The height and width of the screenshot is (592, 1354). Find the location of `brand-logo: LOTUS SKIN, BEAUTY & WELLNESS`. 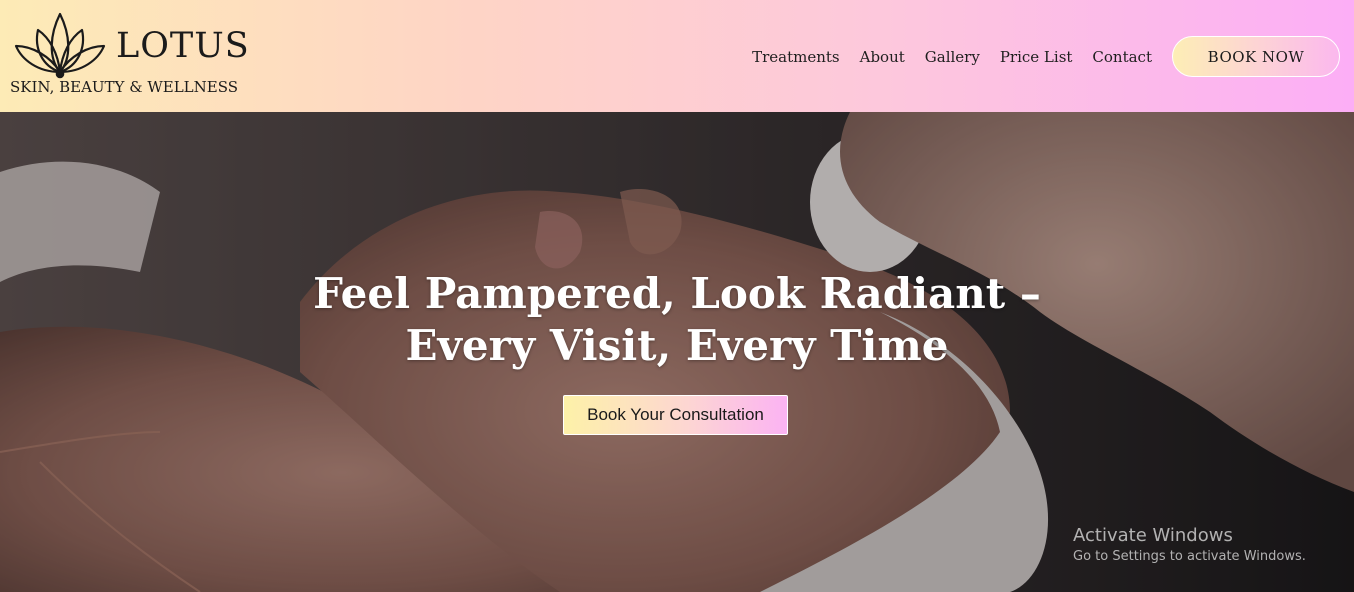

brand-logo: LOTUS SKIN, BEAUTY & WELLNESS is located at coordinates (138, 56).